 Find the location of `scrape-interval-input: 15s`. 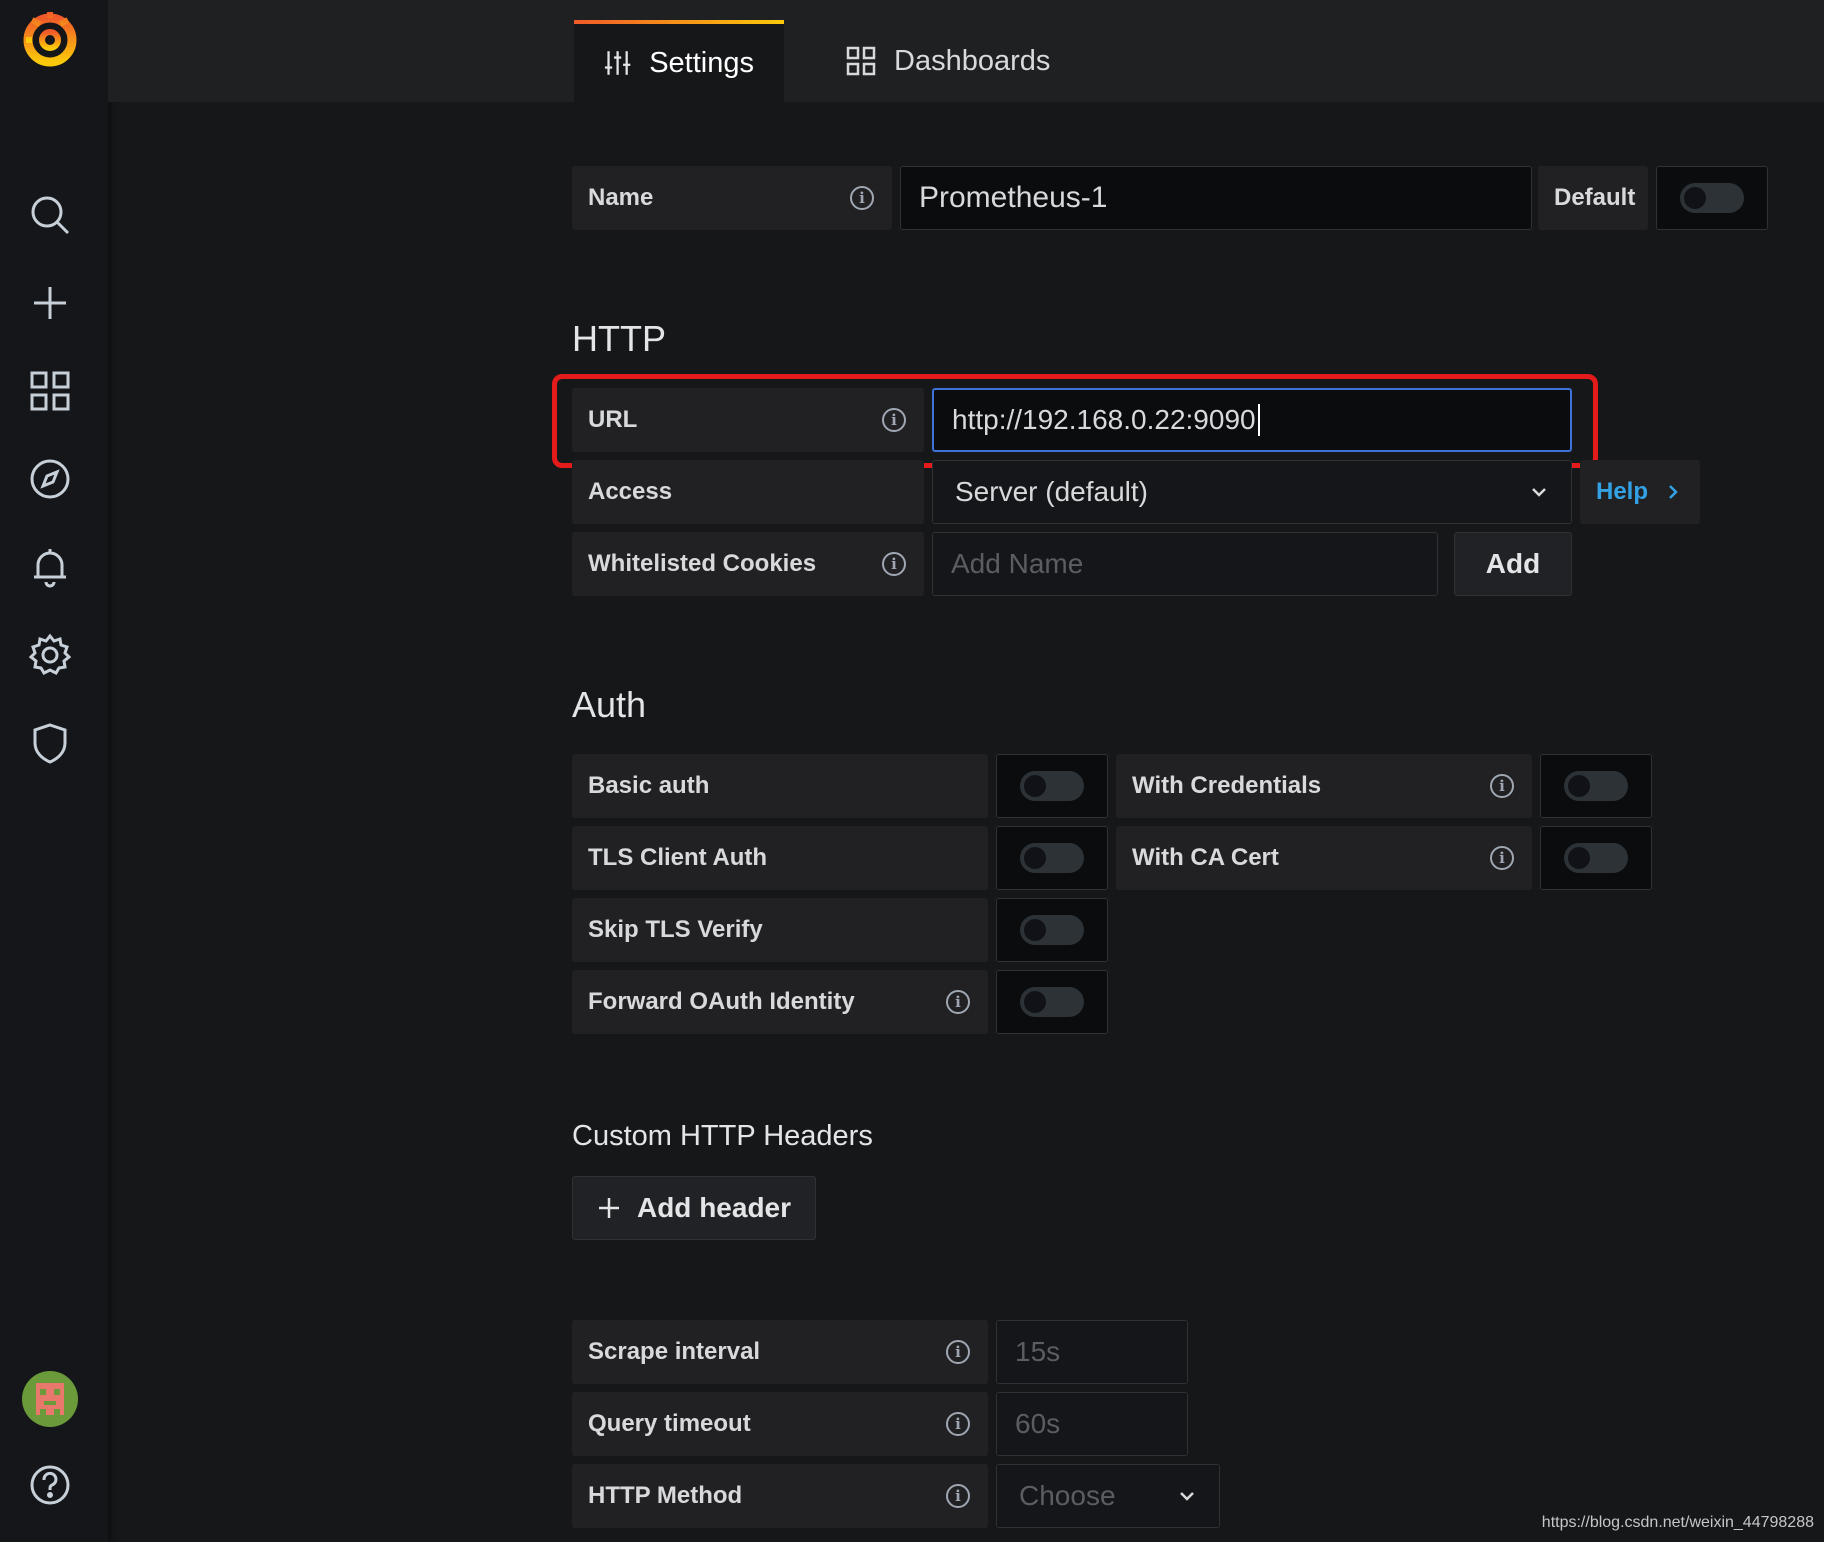

scrape-interval-input: 15s is located at coordinates (1092, 1352).